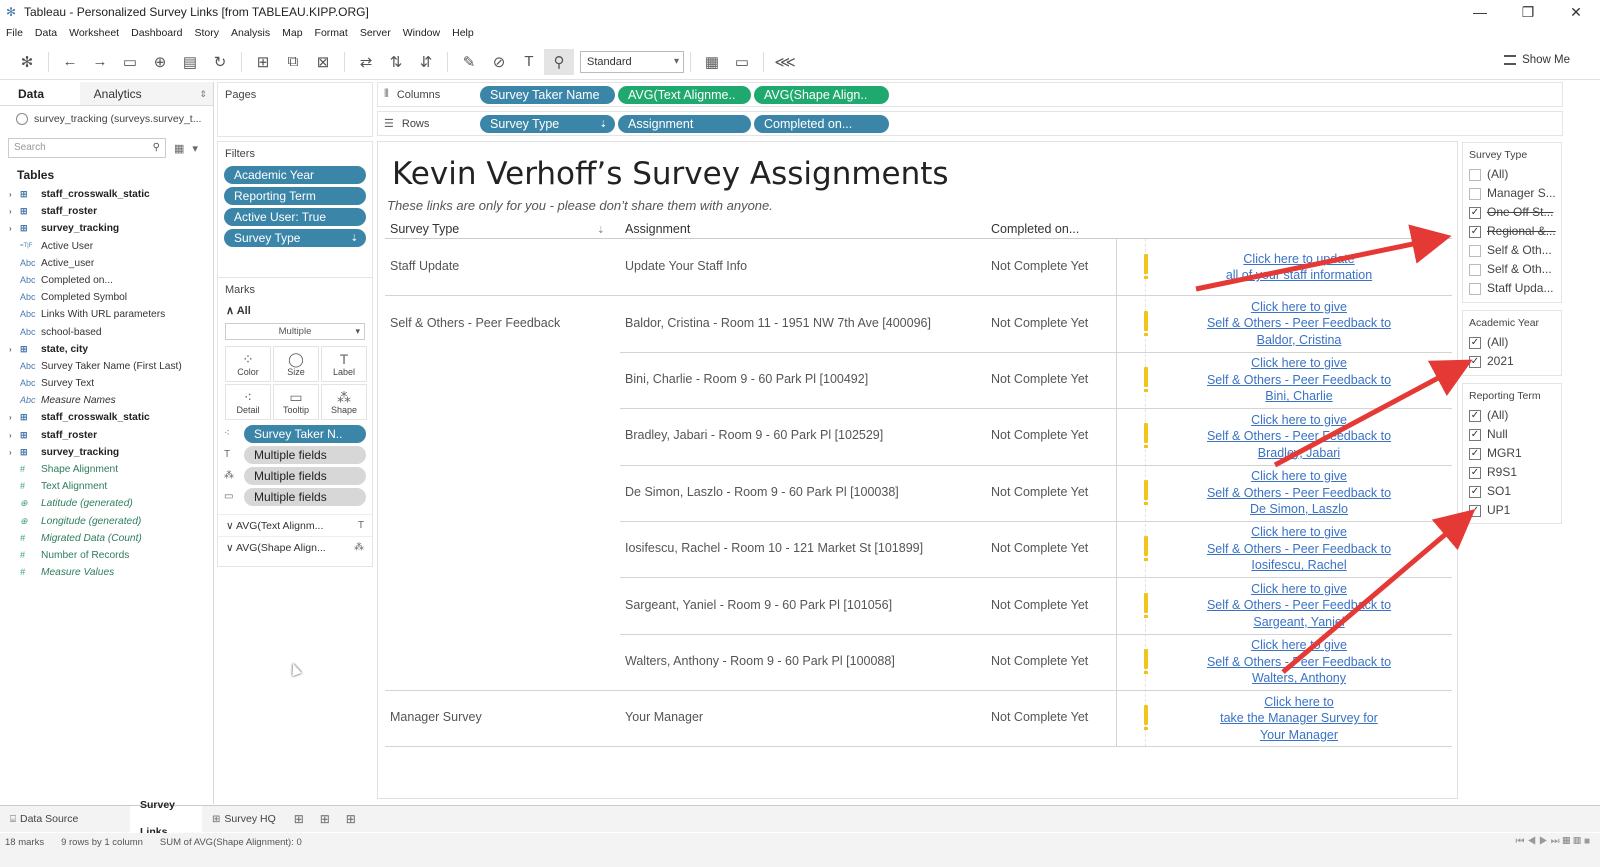  I want to click on filter-option: ✓ 2021, so click(1512, 361).